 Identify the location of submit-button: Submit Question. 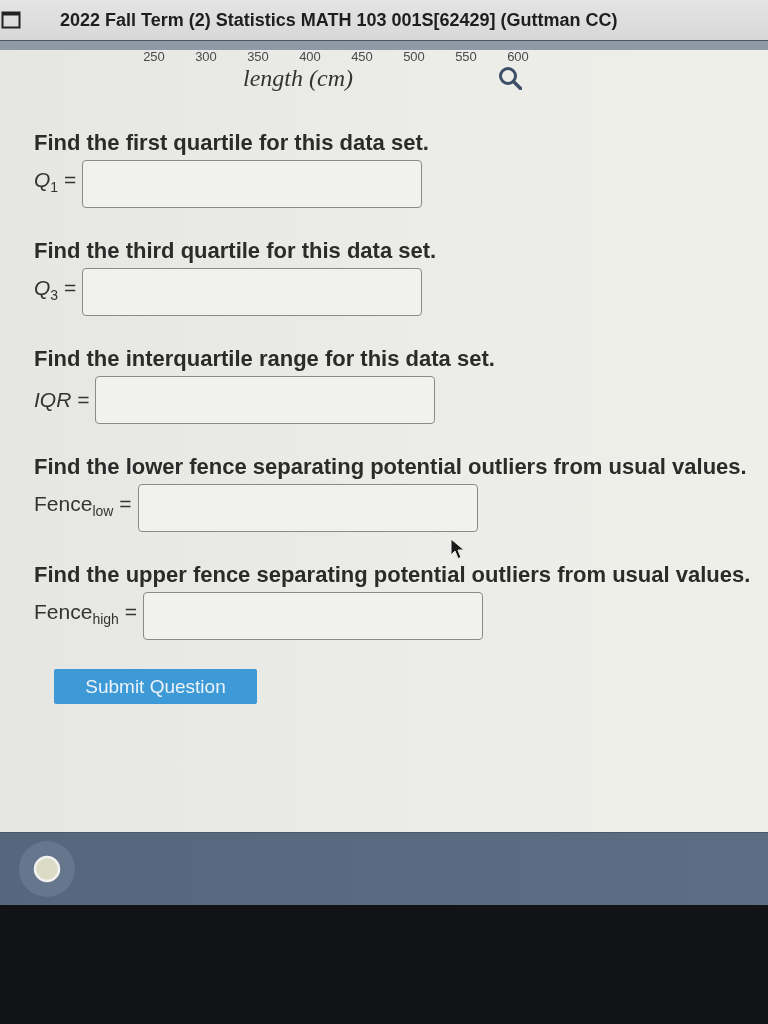
(155, 686).